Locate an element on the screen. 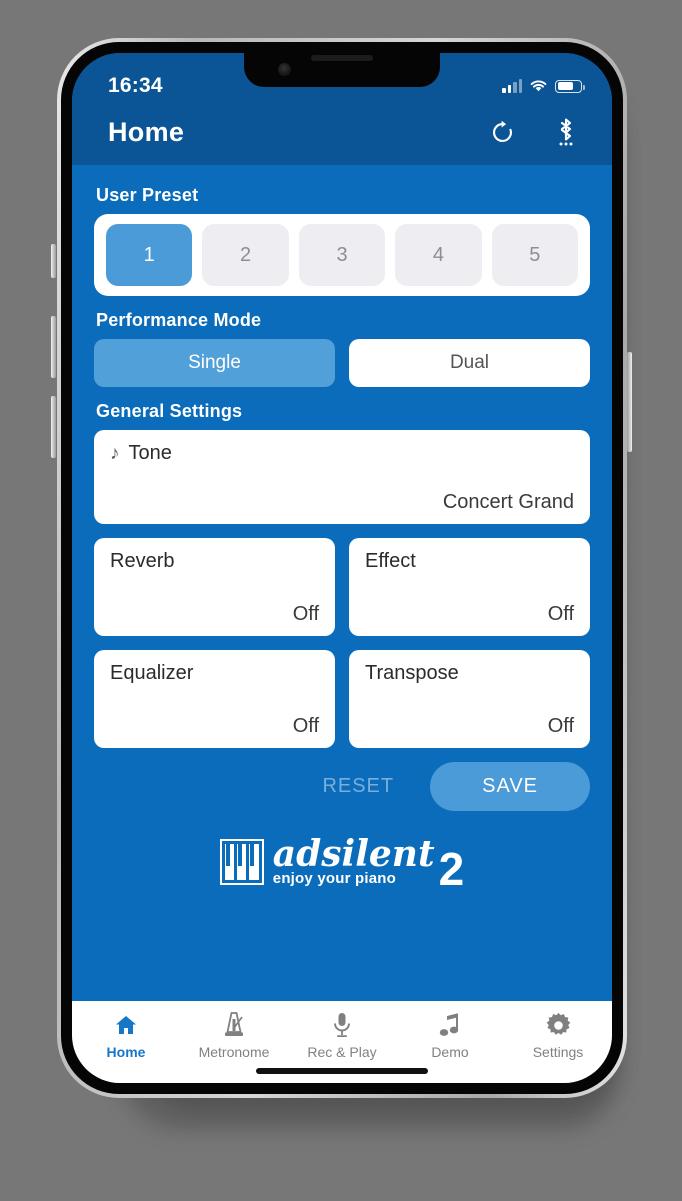  battery-icon is located at coordinates (570, 86).